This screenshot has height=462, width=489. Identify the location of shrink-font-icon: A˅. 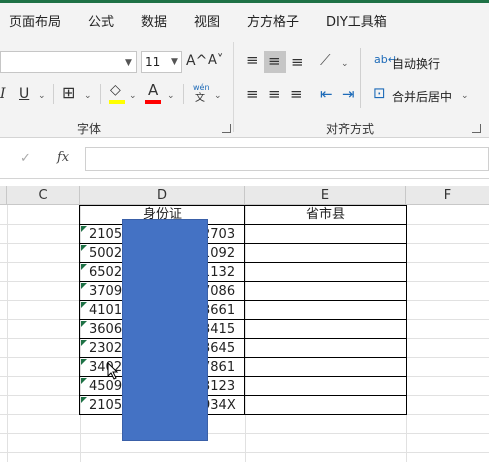
(215, 60).